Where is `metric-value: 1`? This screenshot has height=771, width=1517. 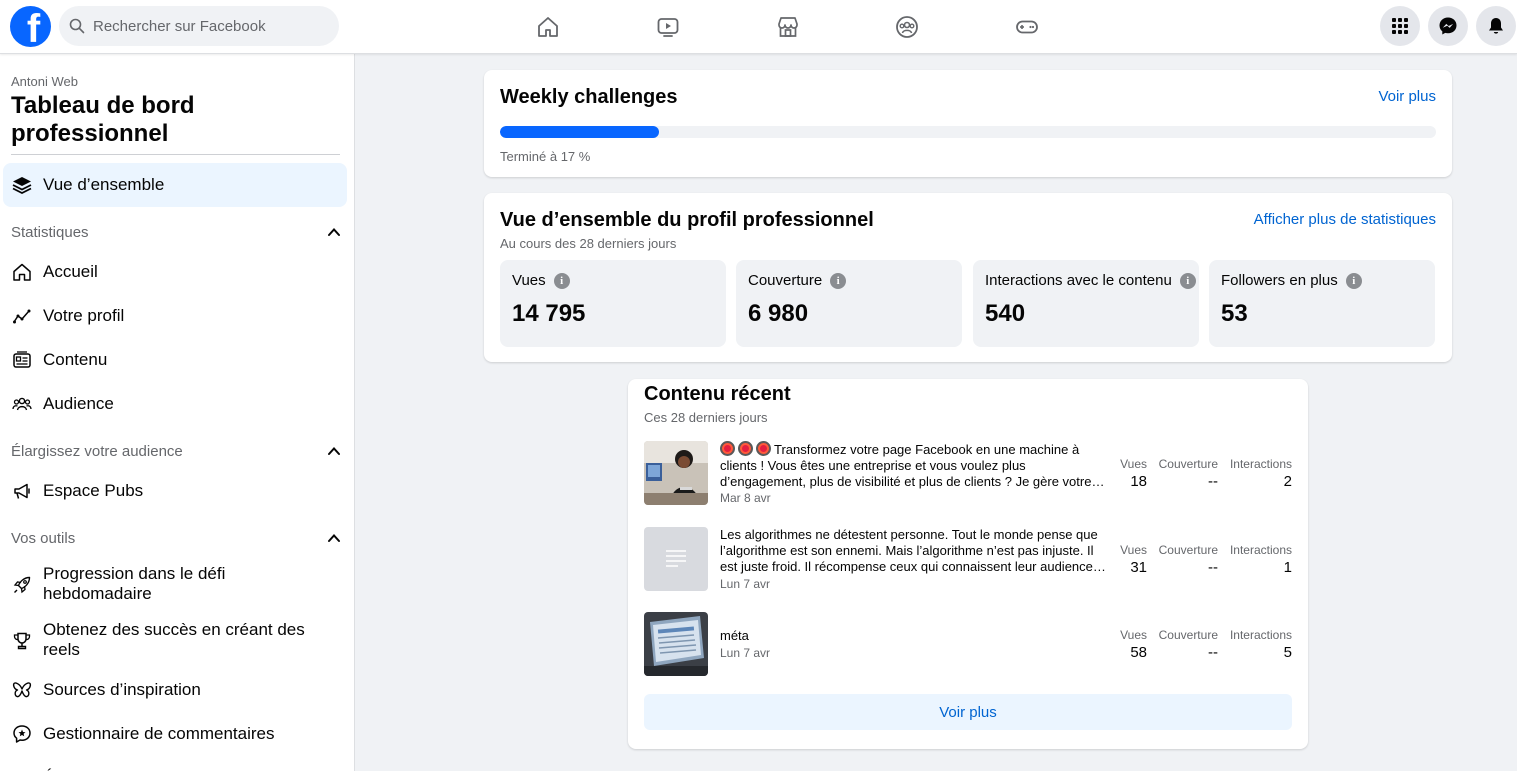
metric-value: 1 is located at coordinates (1287, 567).